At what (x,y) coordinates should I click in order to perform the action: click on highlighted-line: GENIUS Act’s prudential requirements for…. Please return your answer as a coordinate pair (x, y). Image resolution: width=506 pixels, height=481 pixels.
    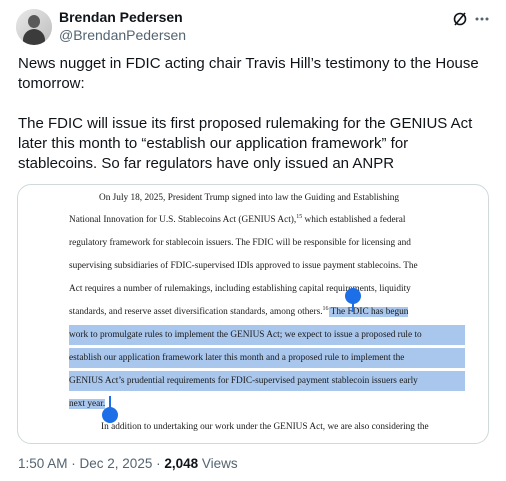
    Looking at the image, I should click on (267, 381).